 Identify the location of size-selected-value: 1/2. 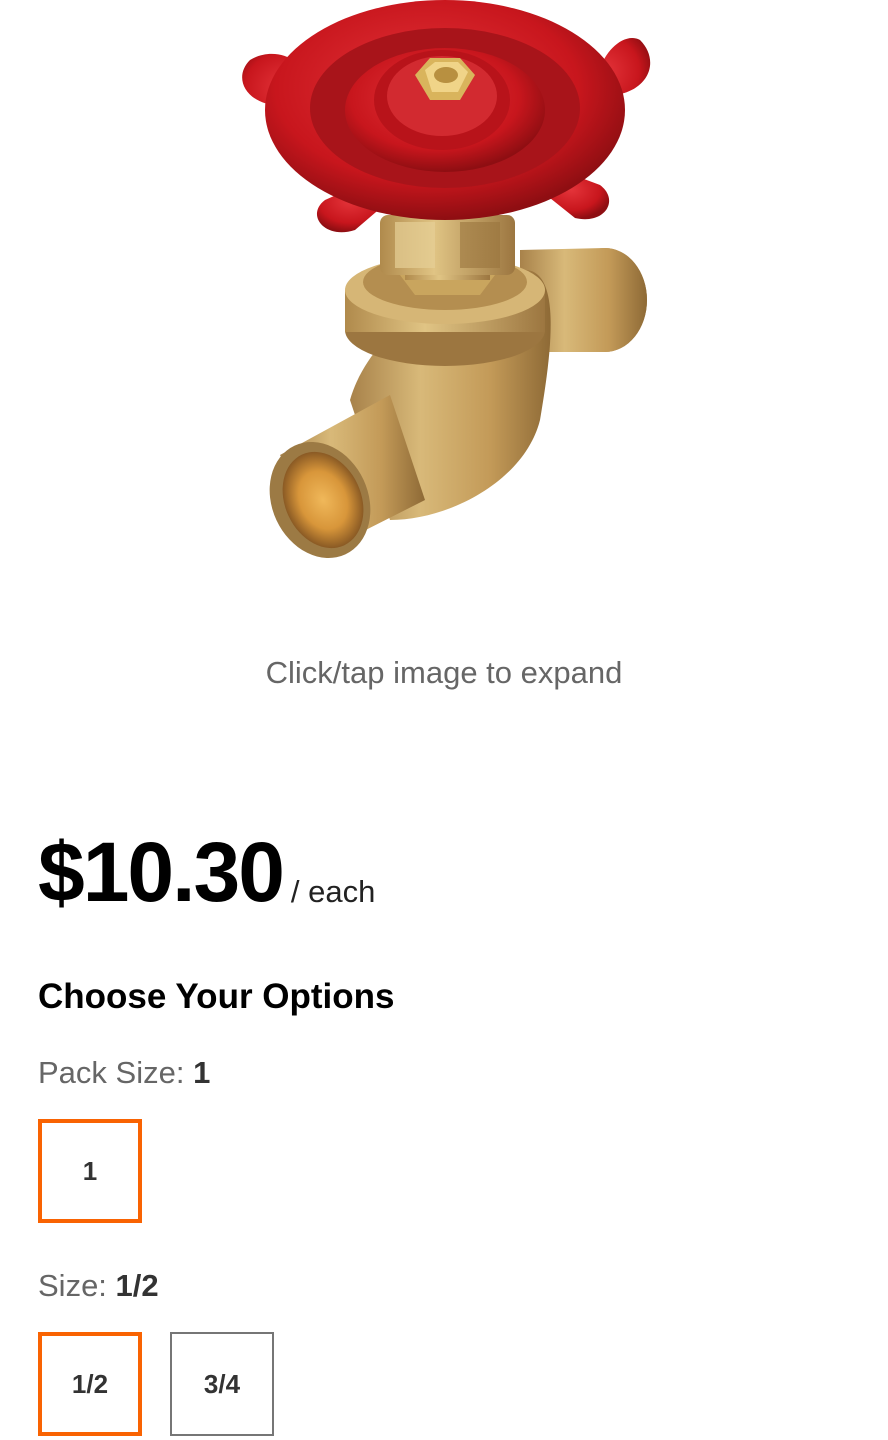
(137, 1285).